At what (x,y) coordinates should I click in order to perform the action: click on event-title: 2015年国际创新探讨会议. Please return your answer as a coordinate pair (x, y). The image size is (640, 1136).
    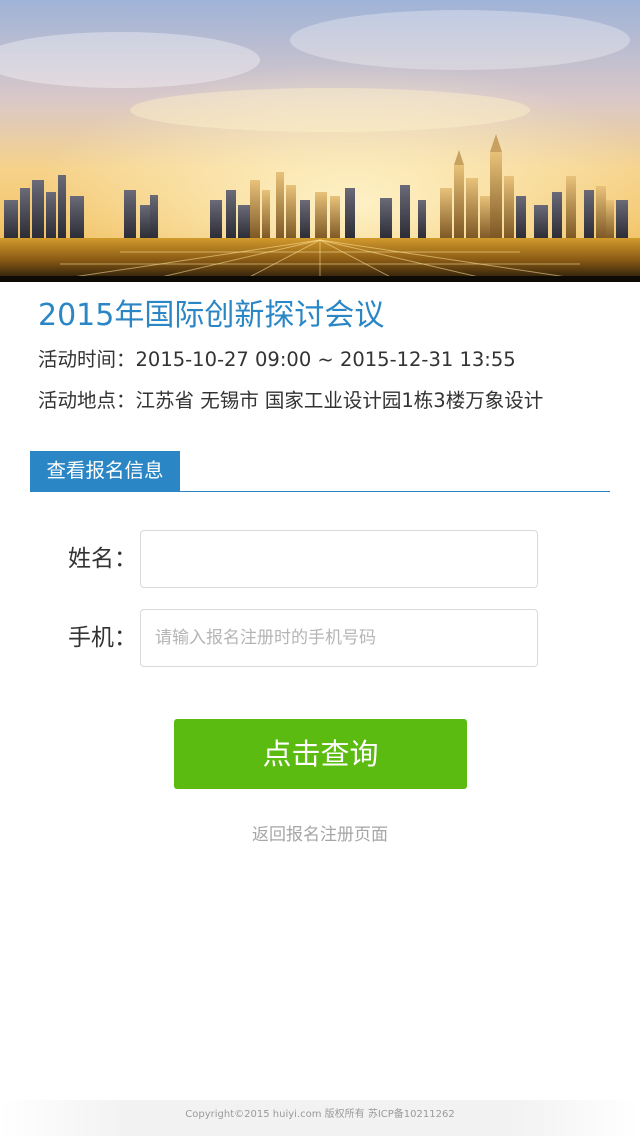
    Looking at the image, I should click on (211, 315).